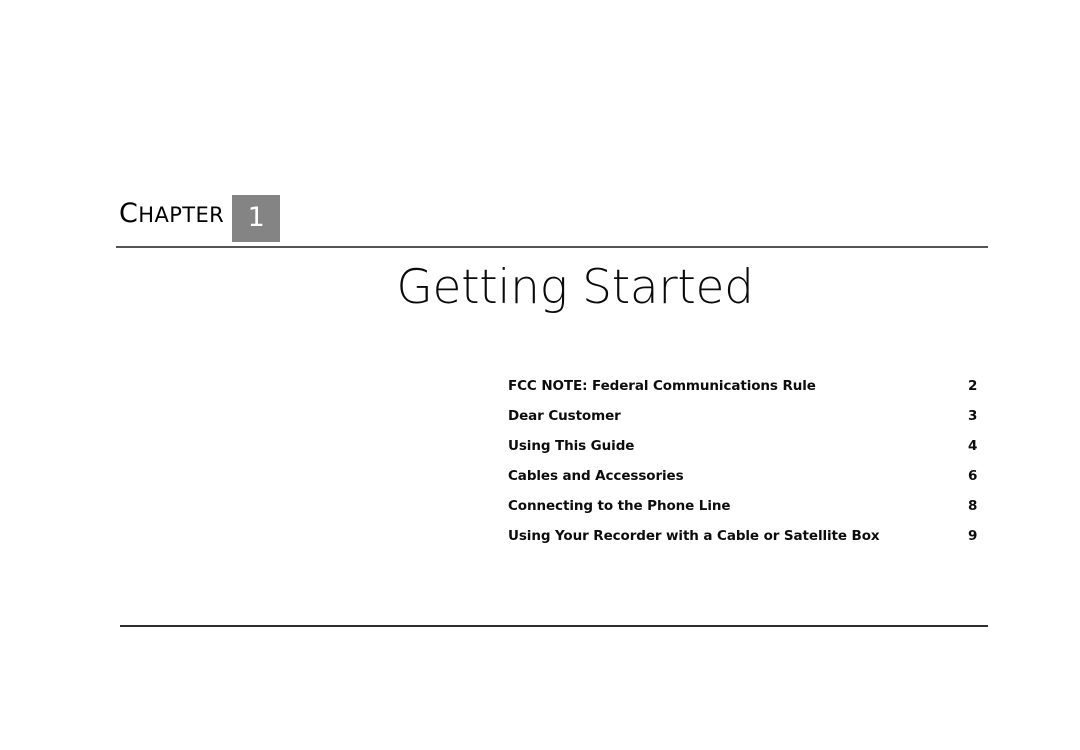 The image size is (1080, 750). I want to click on footer-divider-rule, so click(554, 626).